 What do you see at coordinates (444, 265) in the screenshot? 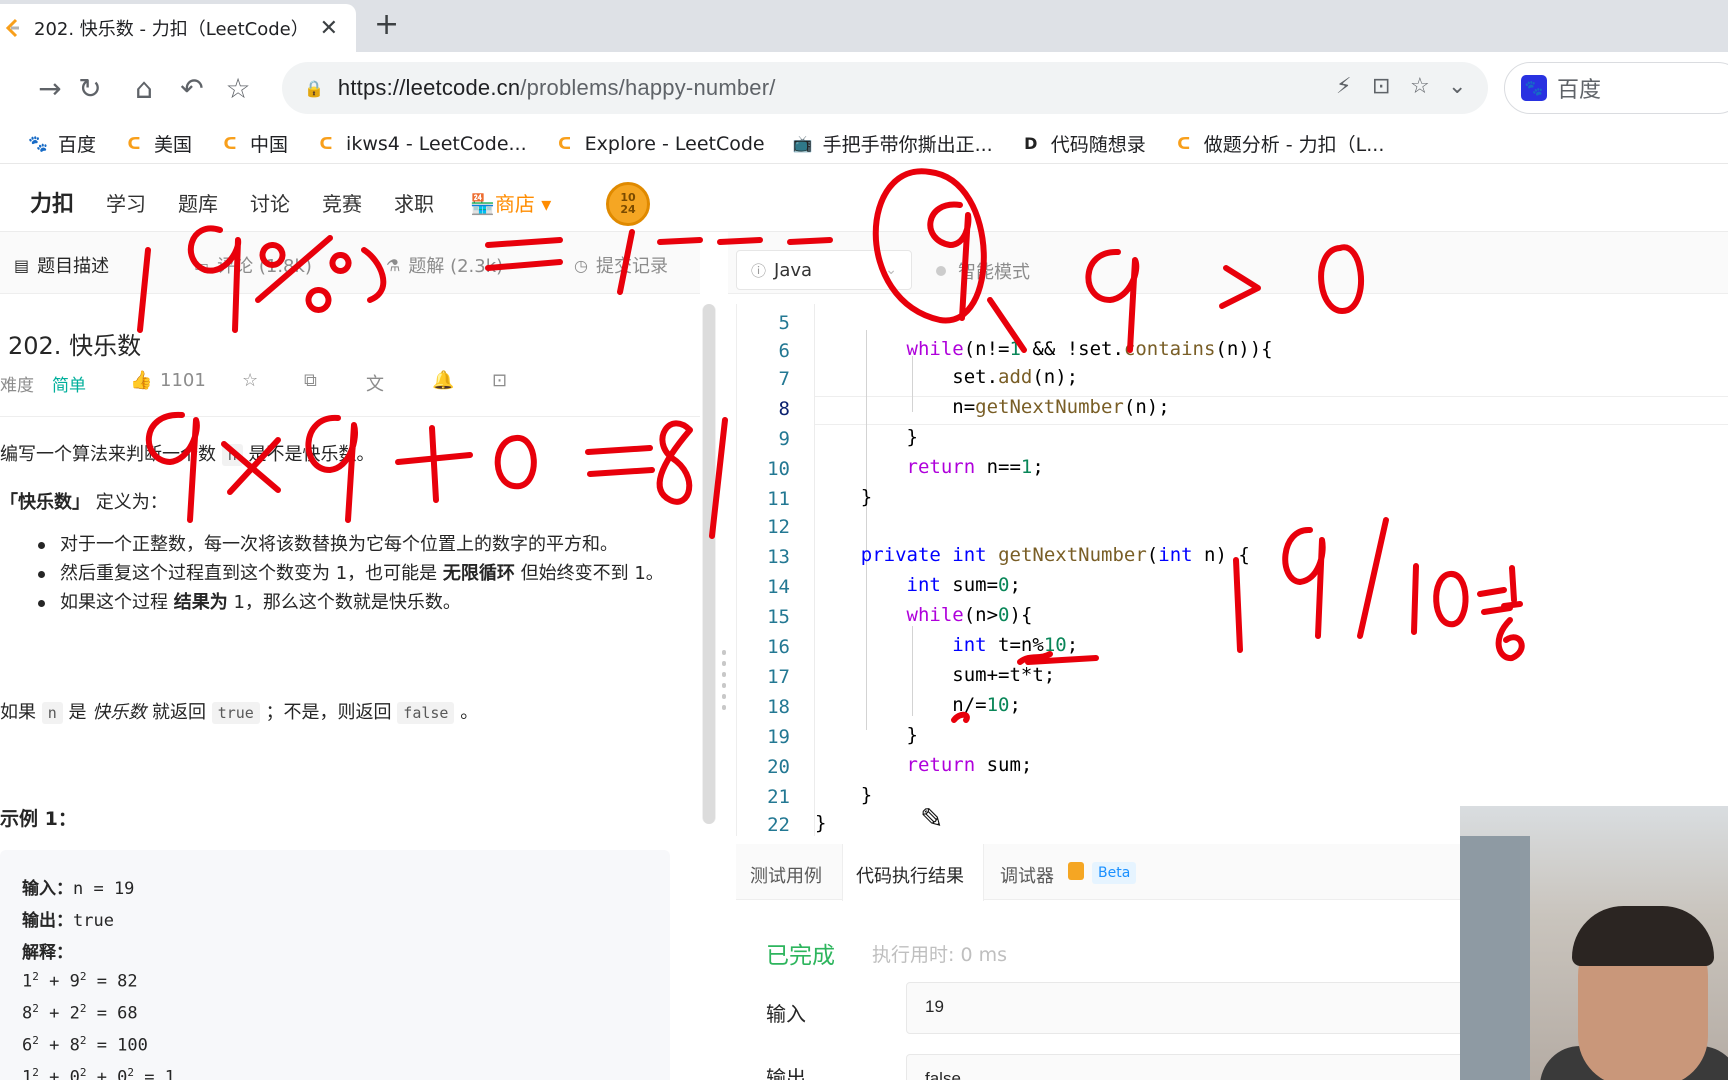
I see `tab-solutions: ⚗ 题解 (2.3k)` at bounding box center [444, 265].